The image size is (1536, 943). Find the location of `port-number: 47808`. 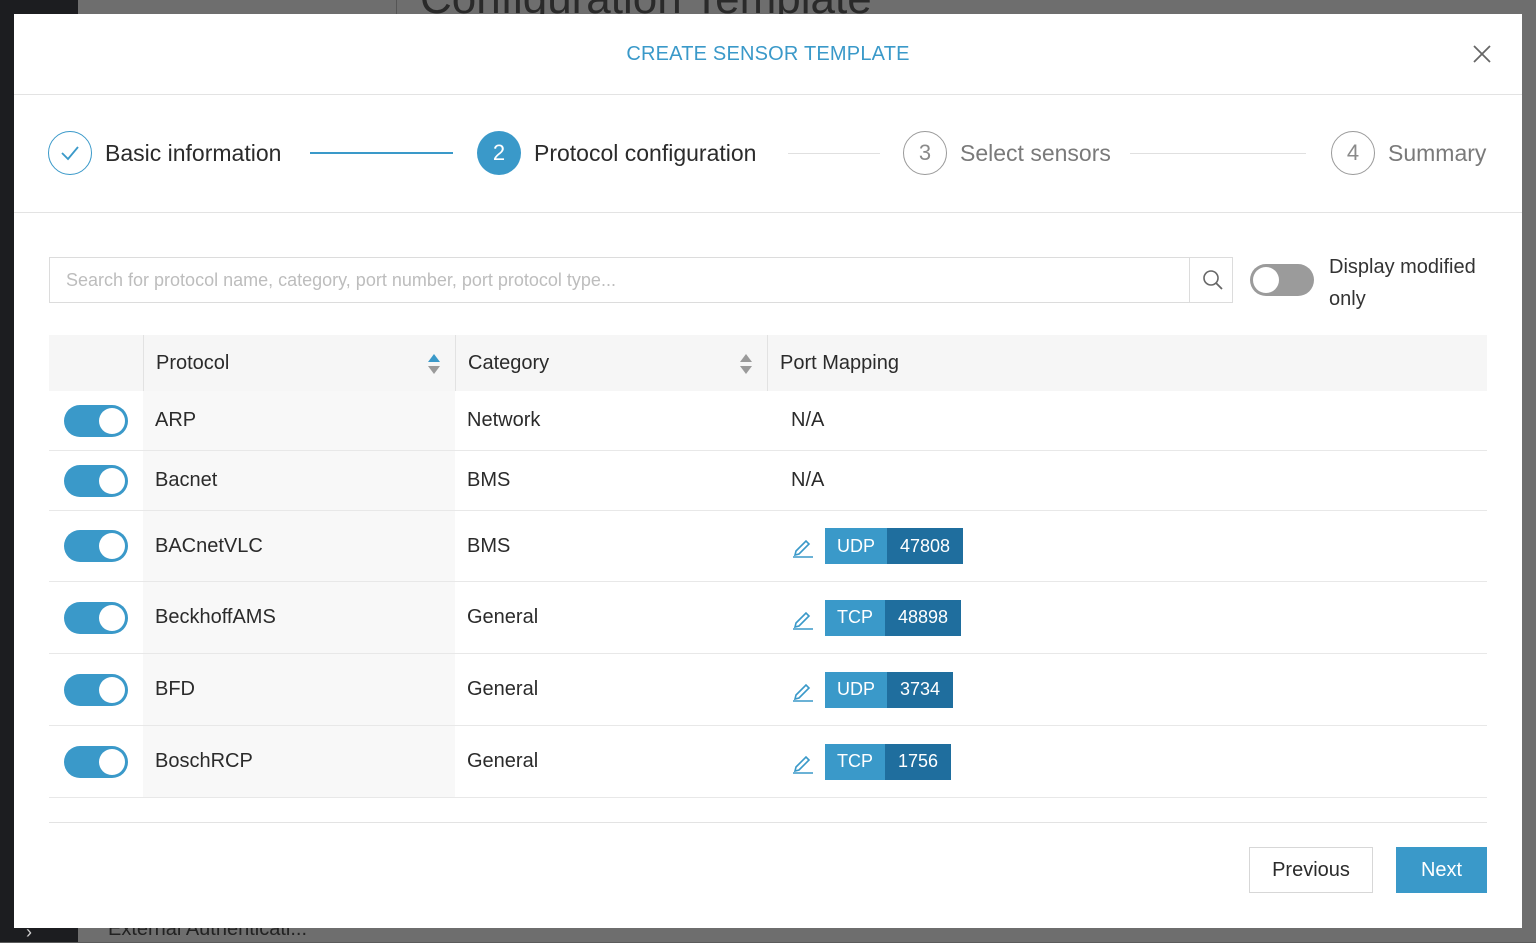

port-number: 47808 is located at coordinates (925, 546).